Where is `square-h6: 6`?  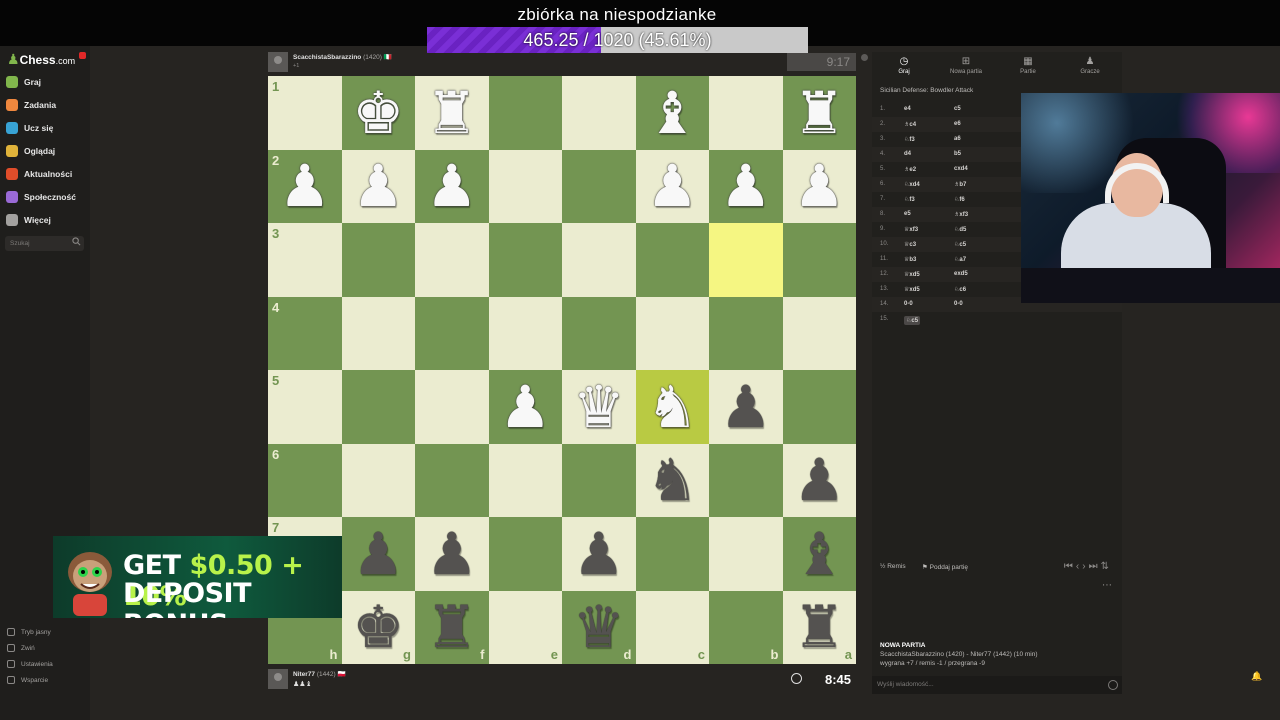 square-h6: 6 is located at coordinates (305, 480).